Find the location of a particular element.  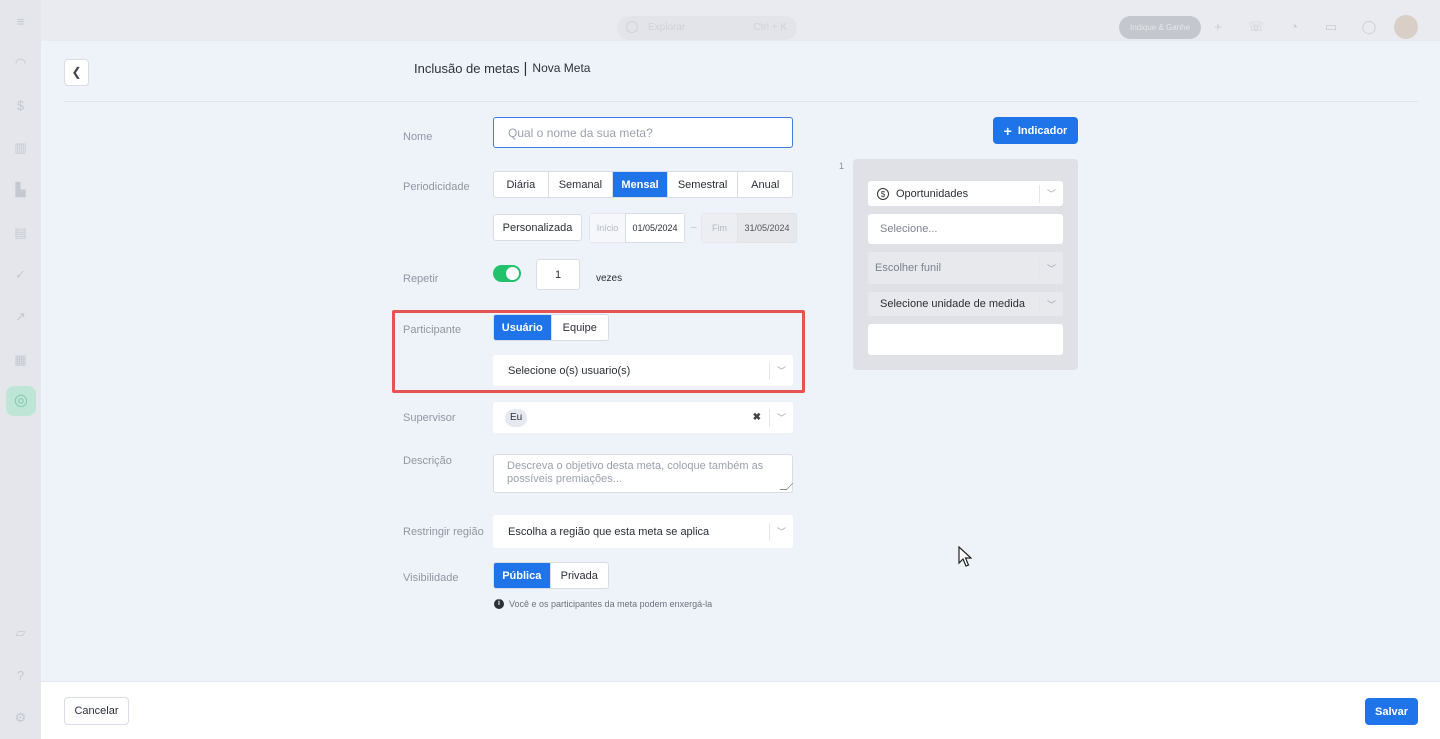

end-date-value: 31/05/2024 is located at coordinates (767, 228).